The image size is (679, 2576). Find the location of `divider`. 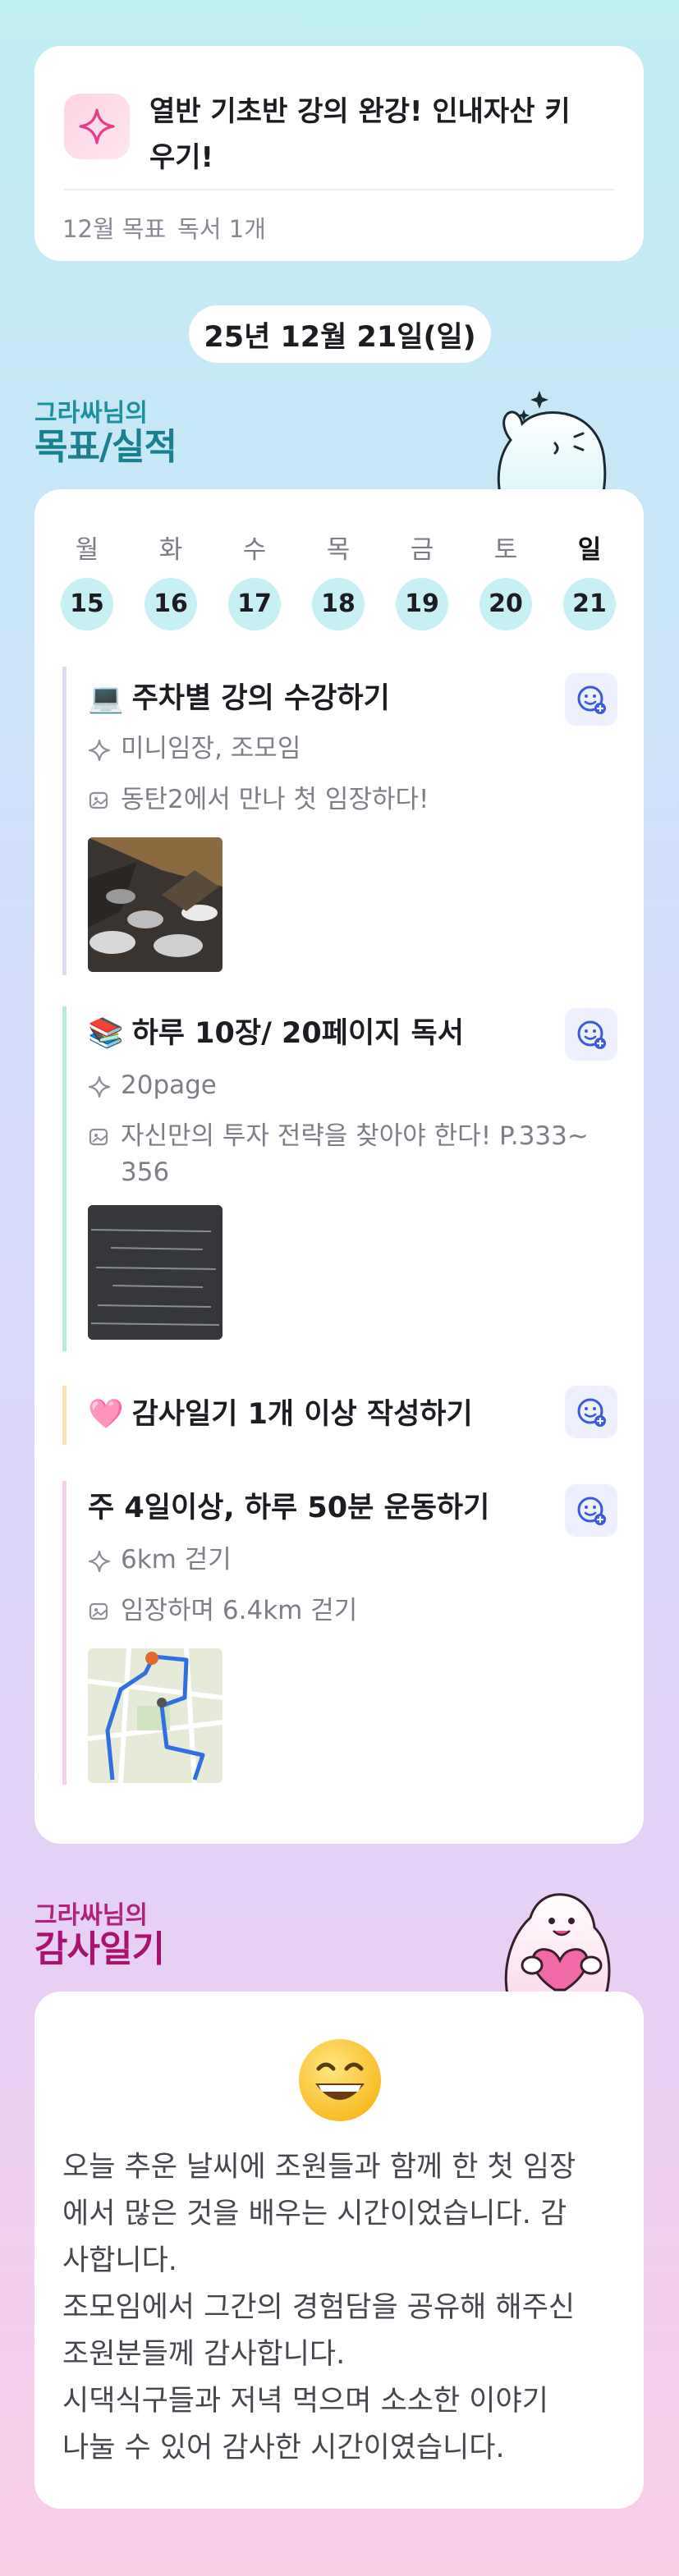

divider is located at coordinates (339, 189).